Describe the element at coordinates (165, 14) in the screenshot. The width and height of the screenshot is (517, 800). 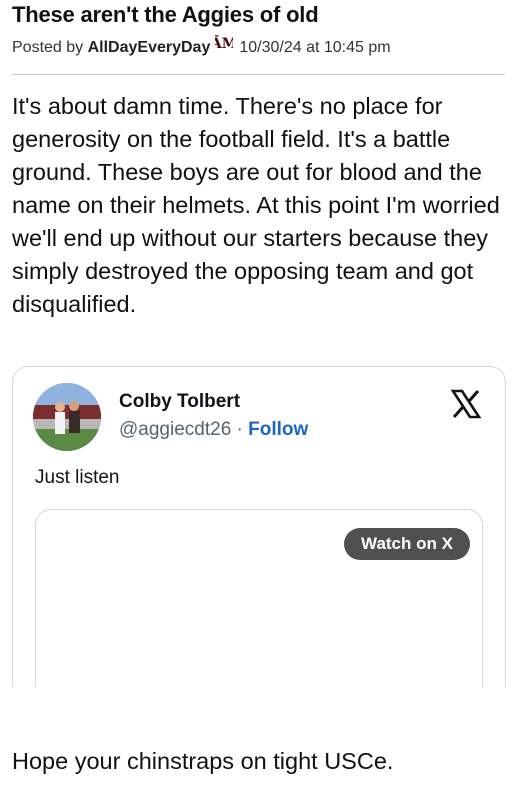
I see `post-title: These aren't the Aggies of old` at that location.